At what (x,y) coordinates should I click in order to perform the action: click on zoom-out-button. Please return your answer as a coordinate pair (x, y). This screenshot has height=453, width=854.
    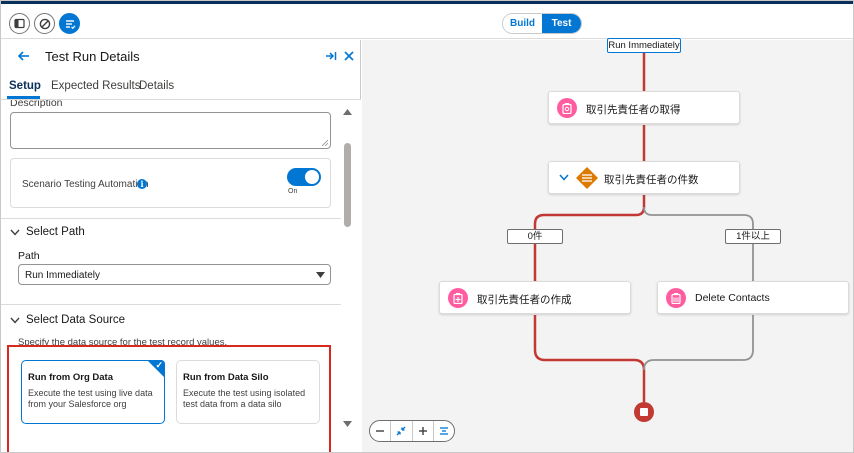
    Looking at the image, I should click on (381, 431).